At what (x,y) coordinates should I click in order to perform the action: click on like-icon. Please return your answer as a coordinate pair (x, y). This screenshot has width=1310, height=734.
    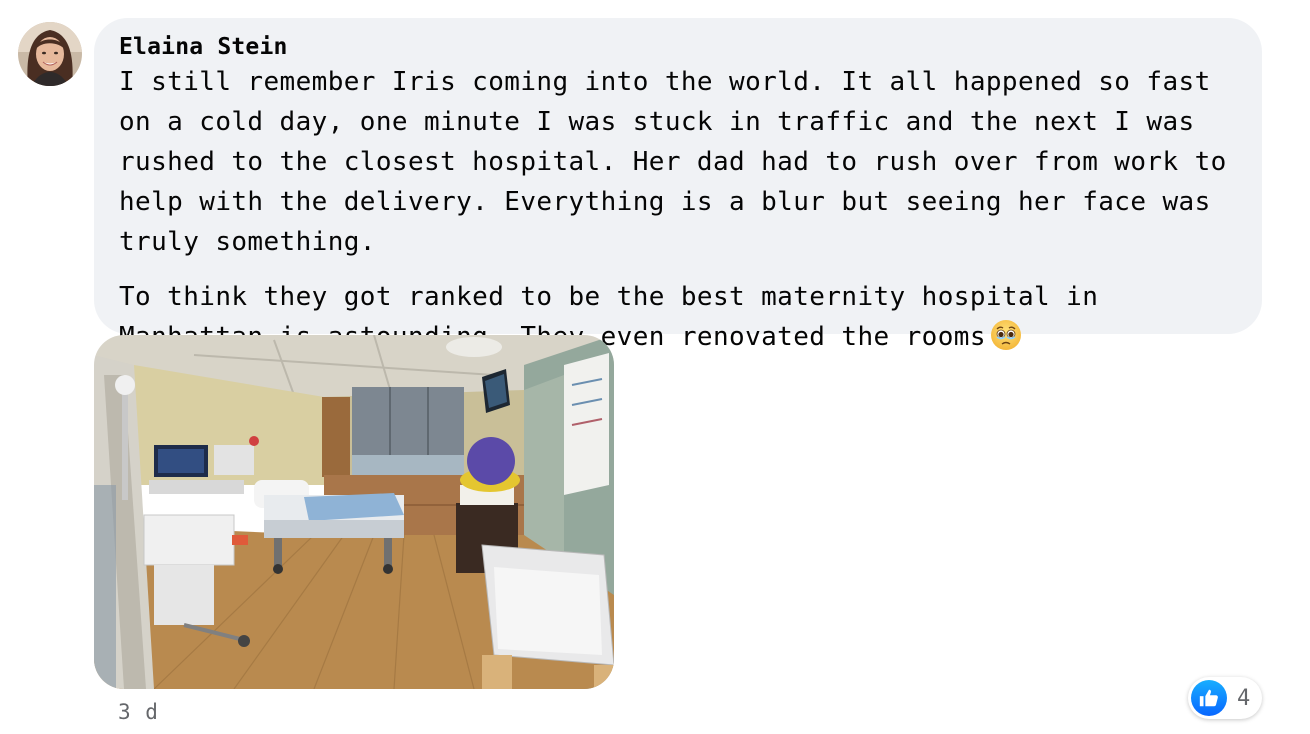
    Looking at the image, I should click on (1209, 698).